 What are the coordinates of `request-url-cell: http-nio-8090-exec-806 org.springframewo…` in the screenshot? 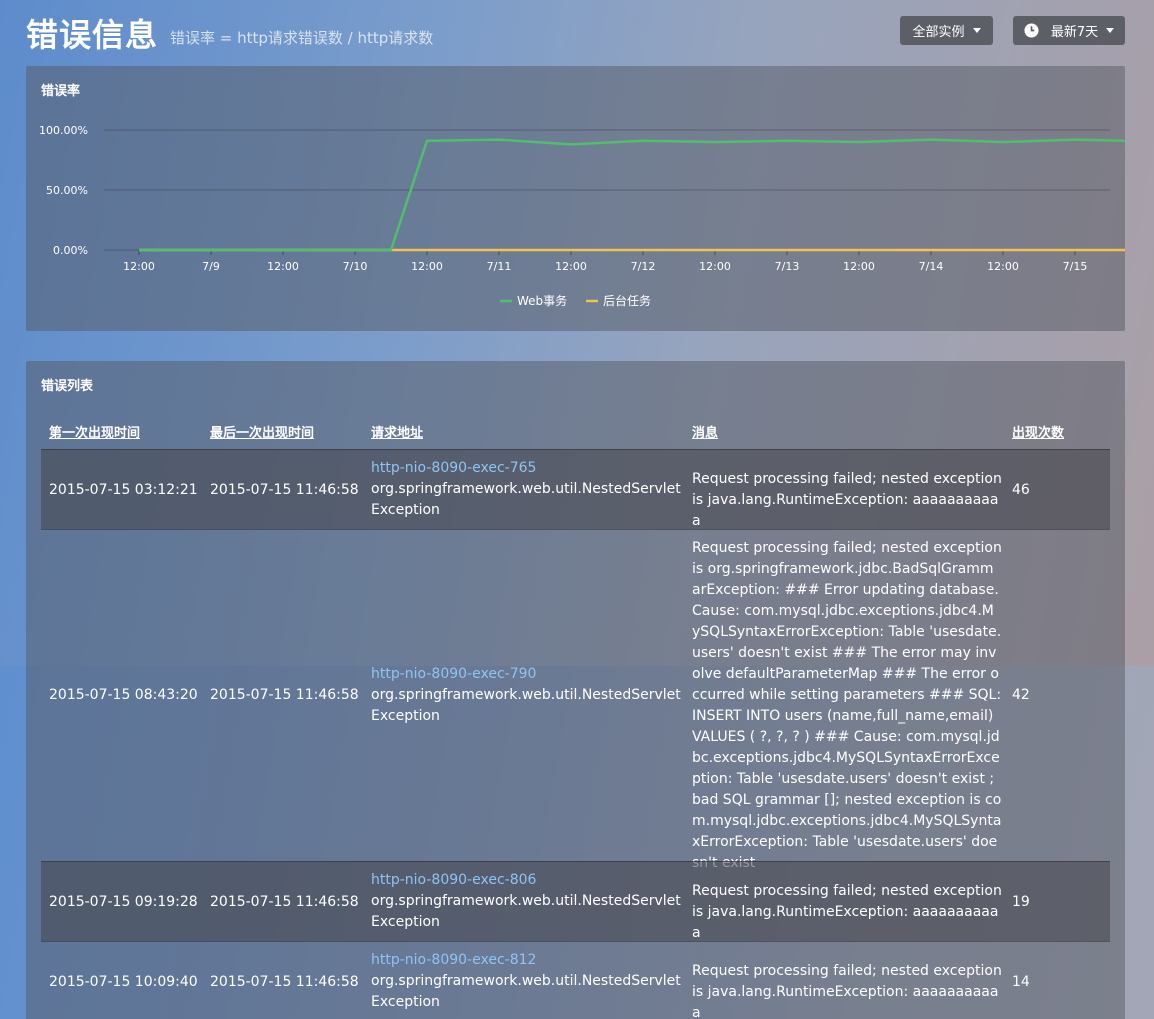 It's located at (526, 901).